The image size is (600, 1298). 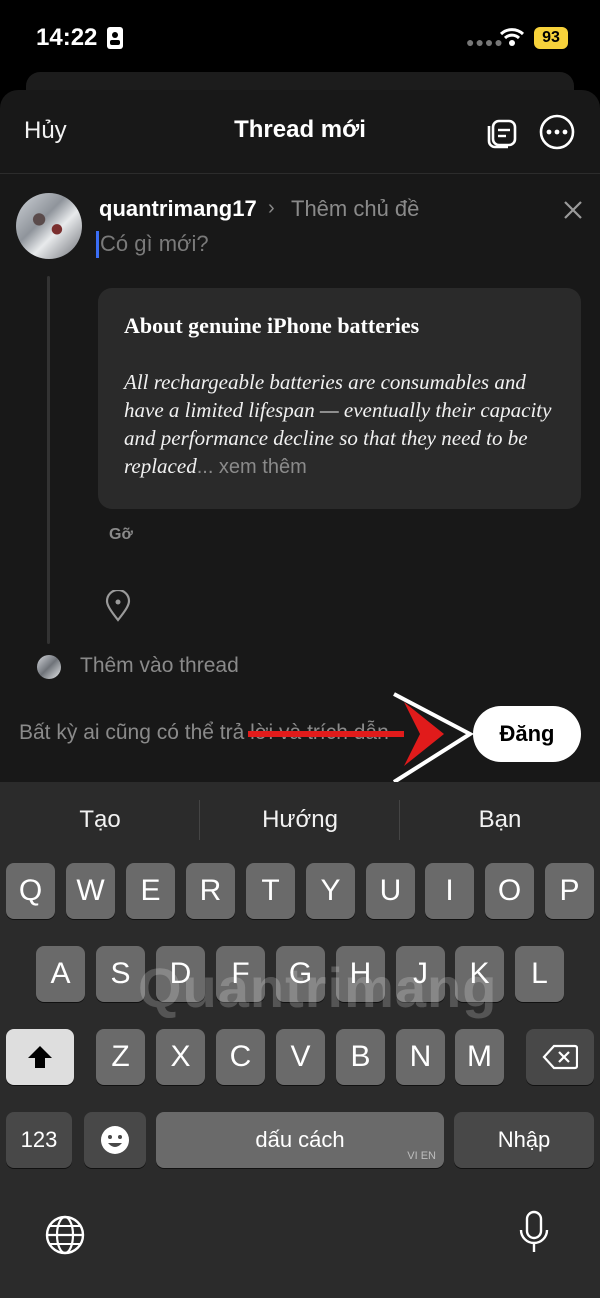 I want to click on drafts-icon, so click(x=502, y=132).